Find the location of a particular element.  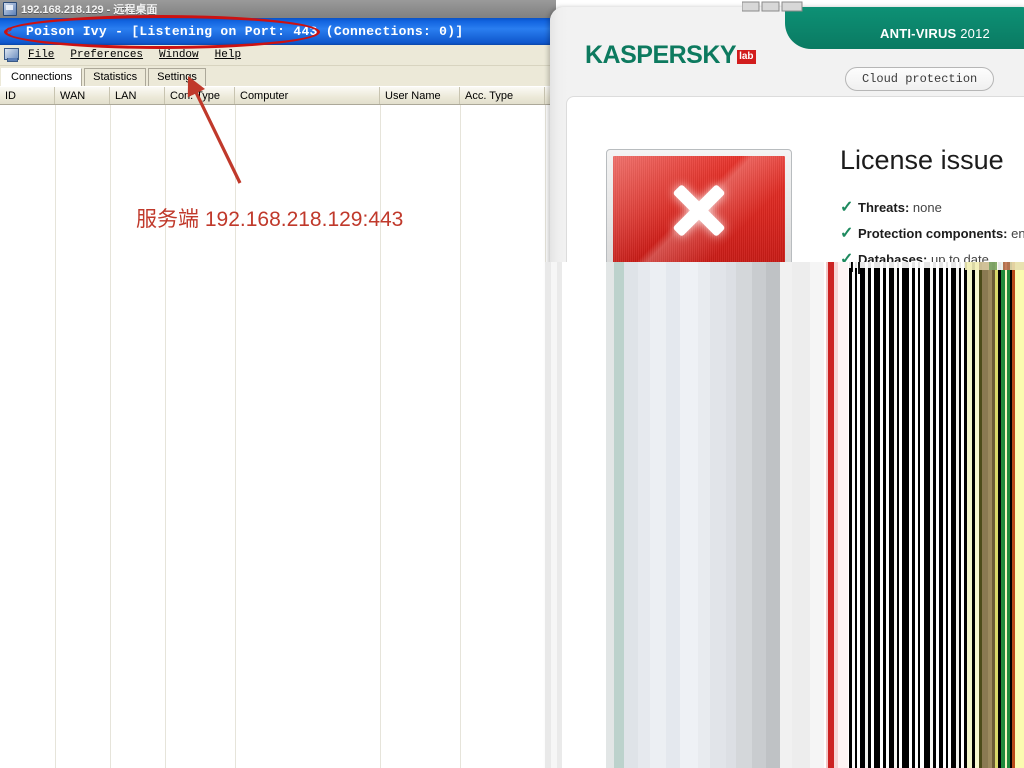

status-row-threats: ✓ Threats: none is located at coordinates (891, 207).